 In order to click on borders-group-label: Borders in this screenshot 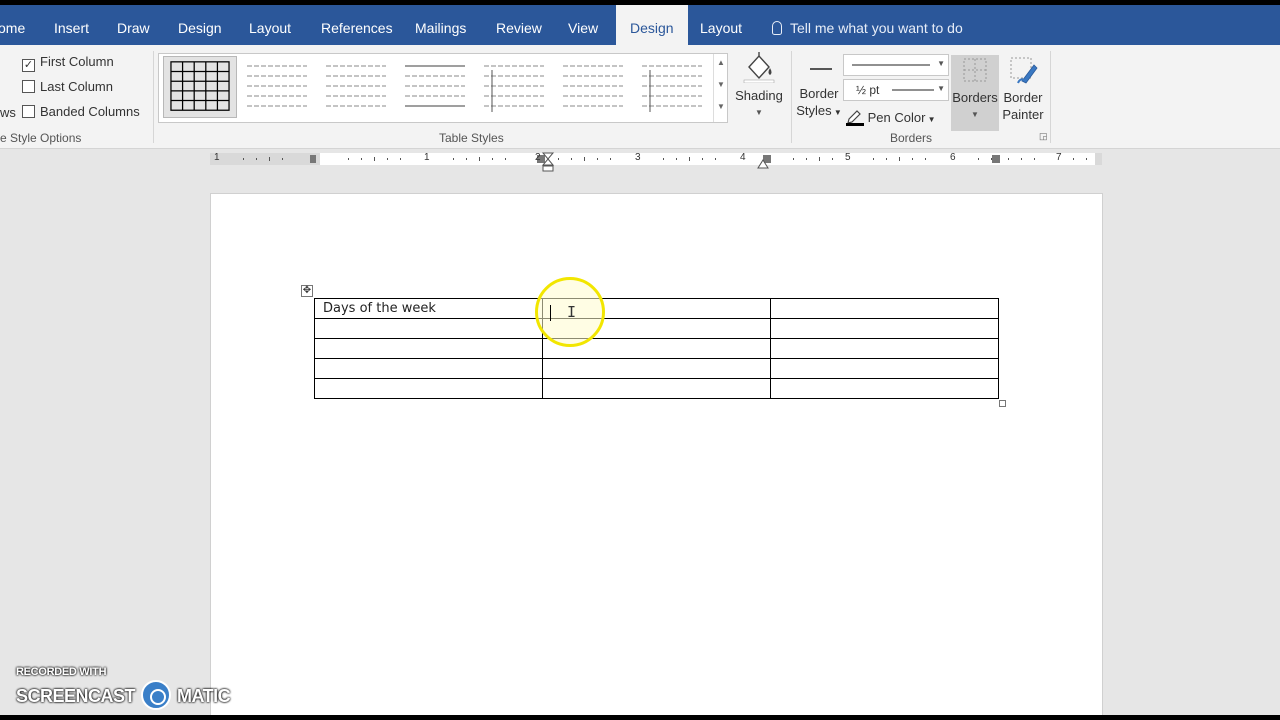, I will do `click(911, 138)`.